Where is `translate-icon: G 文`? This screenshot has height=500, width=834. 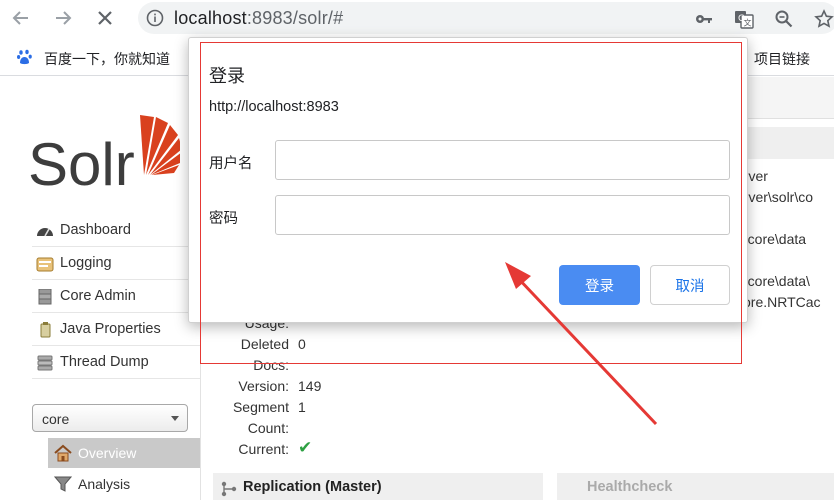 translate-icon: G 文 is located at coordinates (744, 19).